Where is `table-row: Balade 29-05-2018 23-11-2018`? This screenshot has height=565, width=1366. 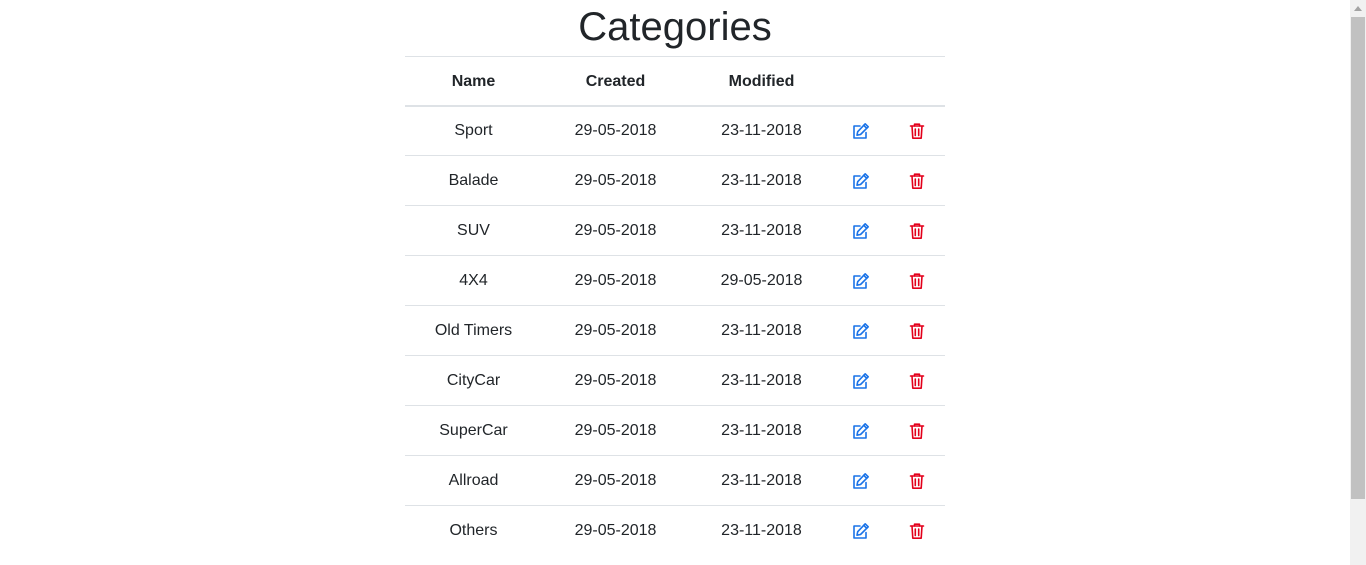 table-row: Balade 29-05-2018 23-11-2018 is located at coordinates (675, 180).